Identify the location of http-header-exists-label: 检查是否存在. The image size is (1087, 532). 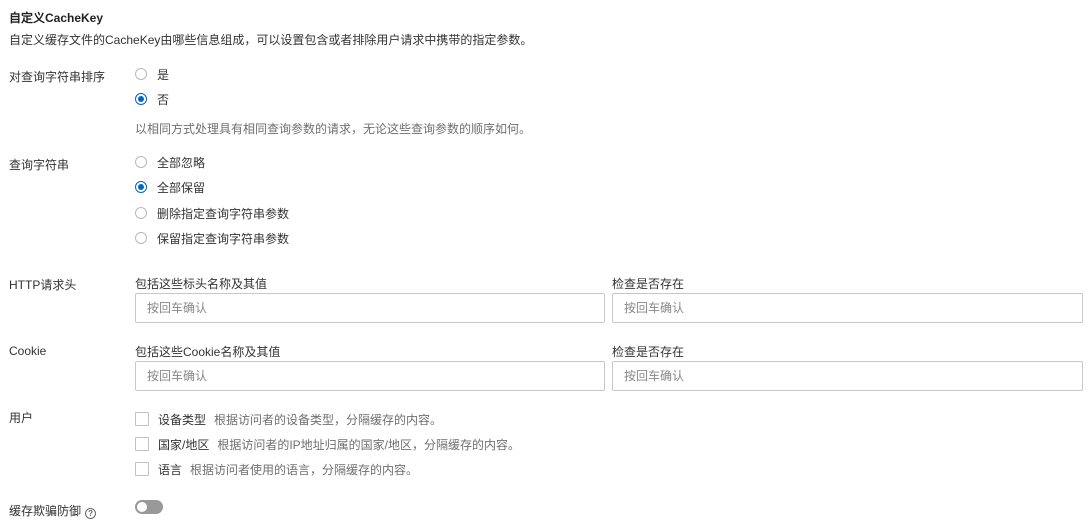
(648, 284).